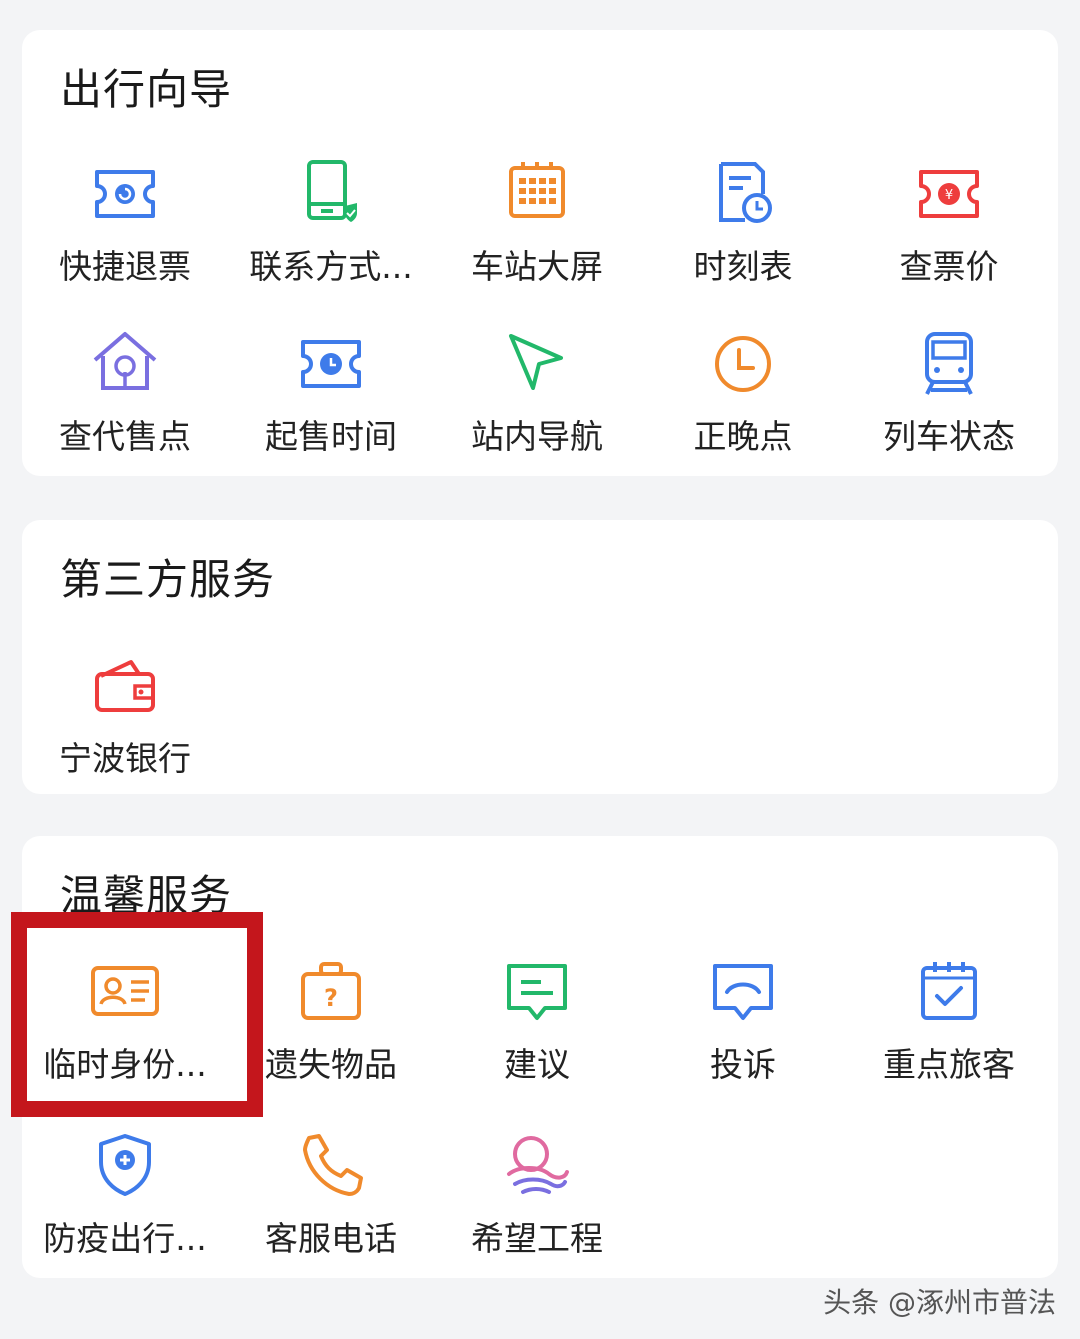  I want to click on clock-icon, so click(743, 364).